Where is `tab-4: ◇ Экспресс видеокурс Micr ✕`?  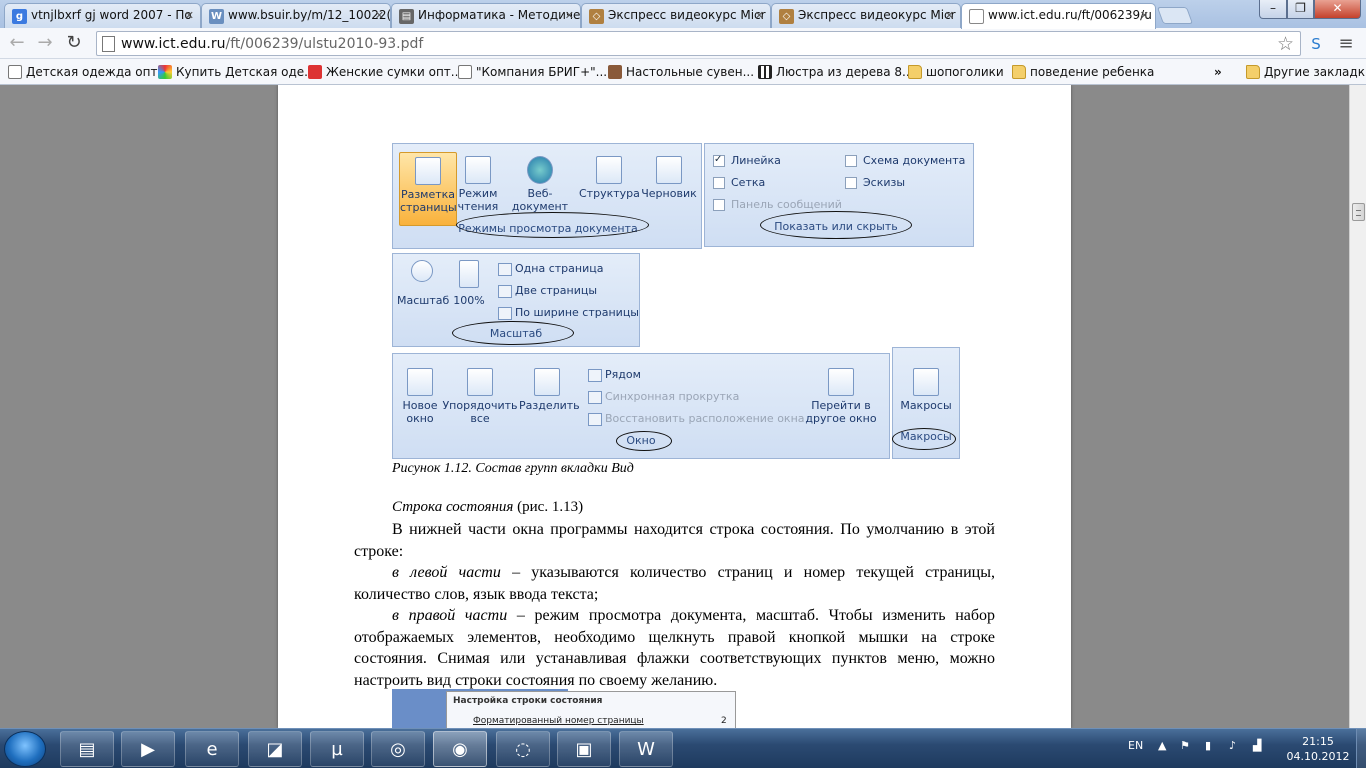
tab-4: ◇ Экспресс видеокурс Micr ✕ is located at coordinates (676, 15).